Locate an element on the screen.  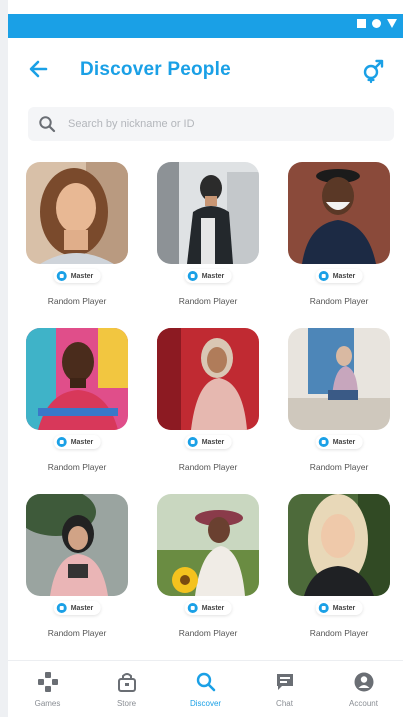
search-bar is located at coordinates (211, 124).